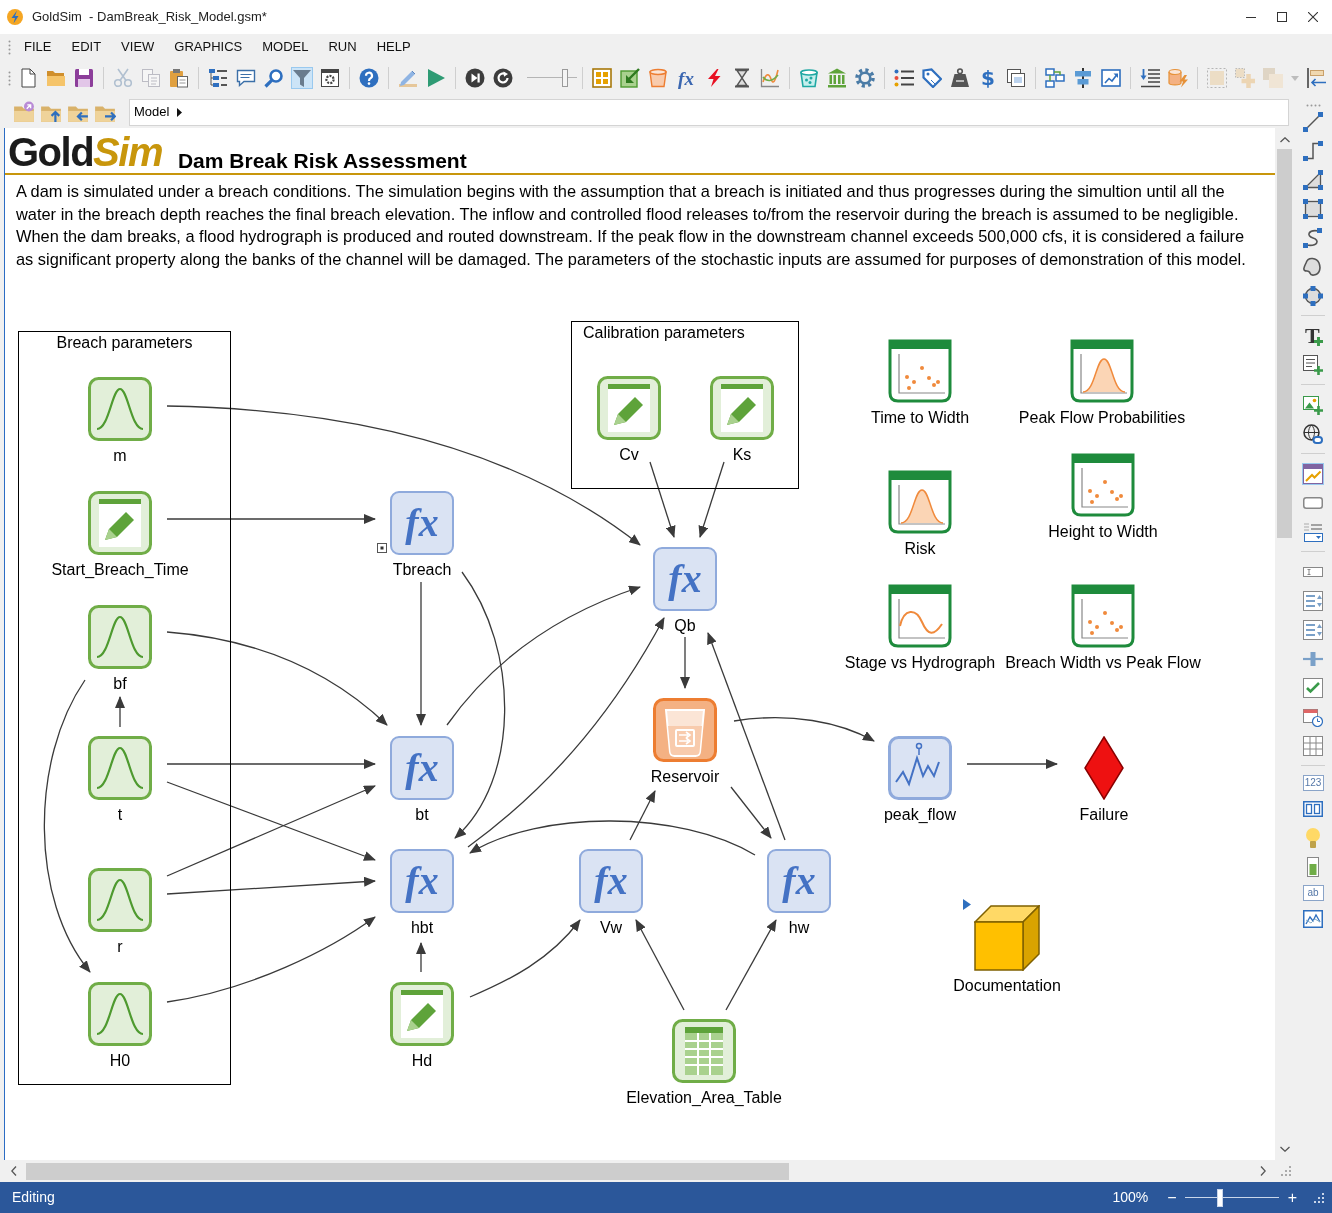 This screenshot has width=1332, height=1213. Describe the element at coordinates (1313, 782) in the screenshot. I see `number-display-button: 123` at that location.